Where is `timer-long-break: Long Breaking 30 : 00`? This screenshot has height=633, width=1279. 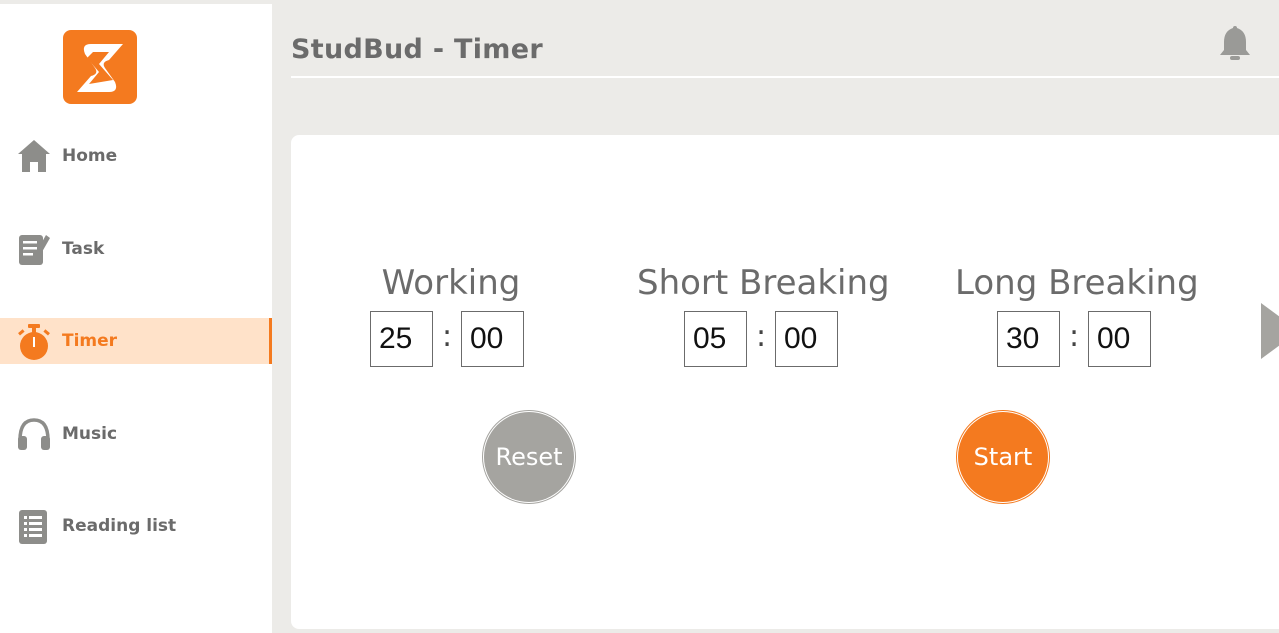
timer-long-break: Long Breaking 30 : 00 is located at coordinates (1077, 315).